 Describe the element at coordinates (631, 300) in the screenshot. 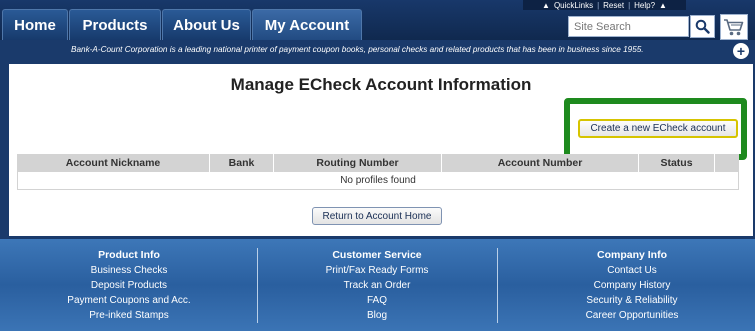

I see `footer-link-security-reliability: Security & Reliability` at that location.